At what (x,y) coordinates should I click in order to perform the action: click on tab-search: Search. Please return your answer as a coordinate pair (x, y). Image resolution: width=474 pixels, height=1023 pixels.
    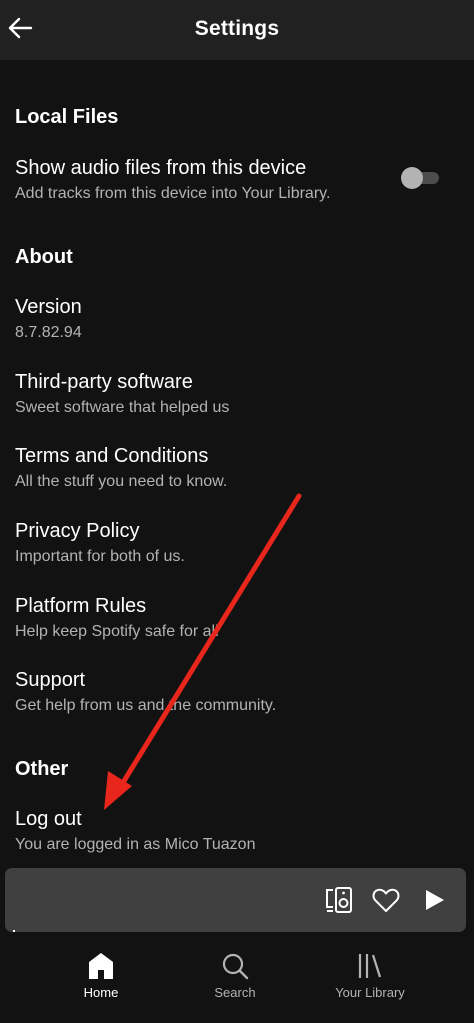
    Looking at the image, I should click on (235, 978).